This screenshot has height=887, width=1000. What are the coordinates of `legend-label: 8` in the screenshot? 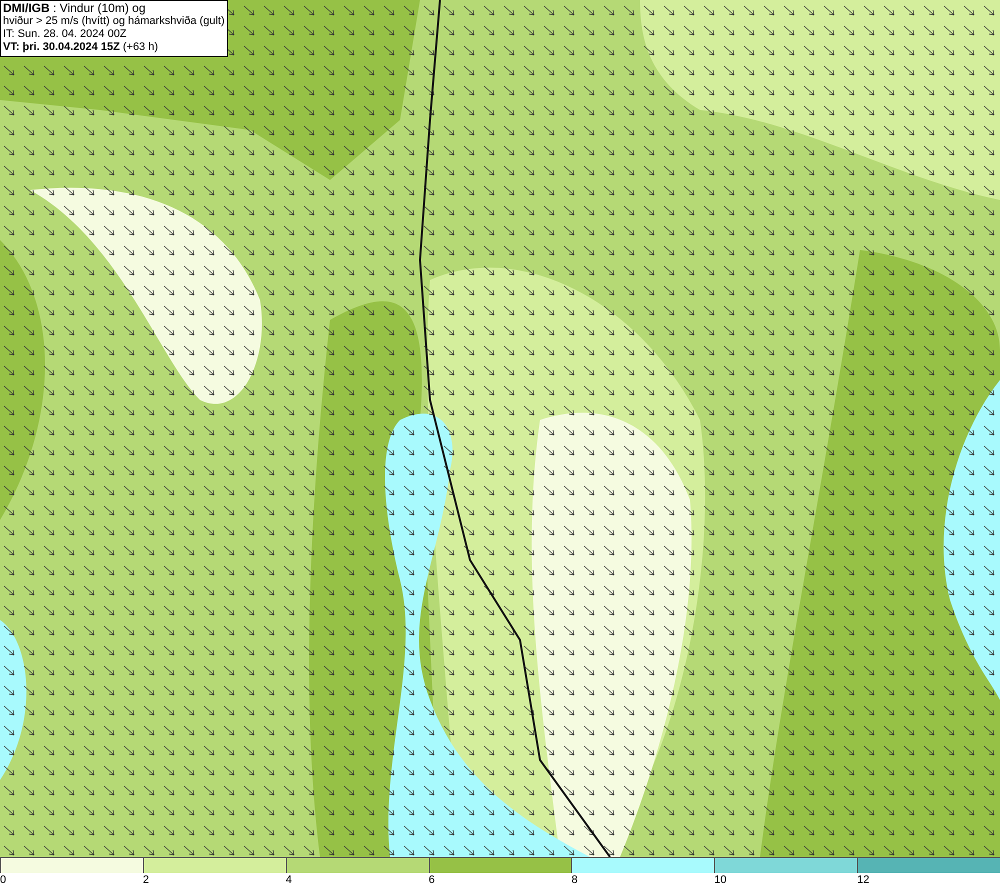 It's located at (574, 880).